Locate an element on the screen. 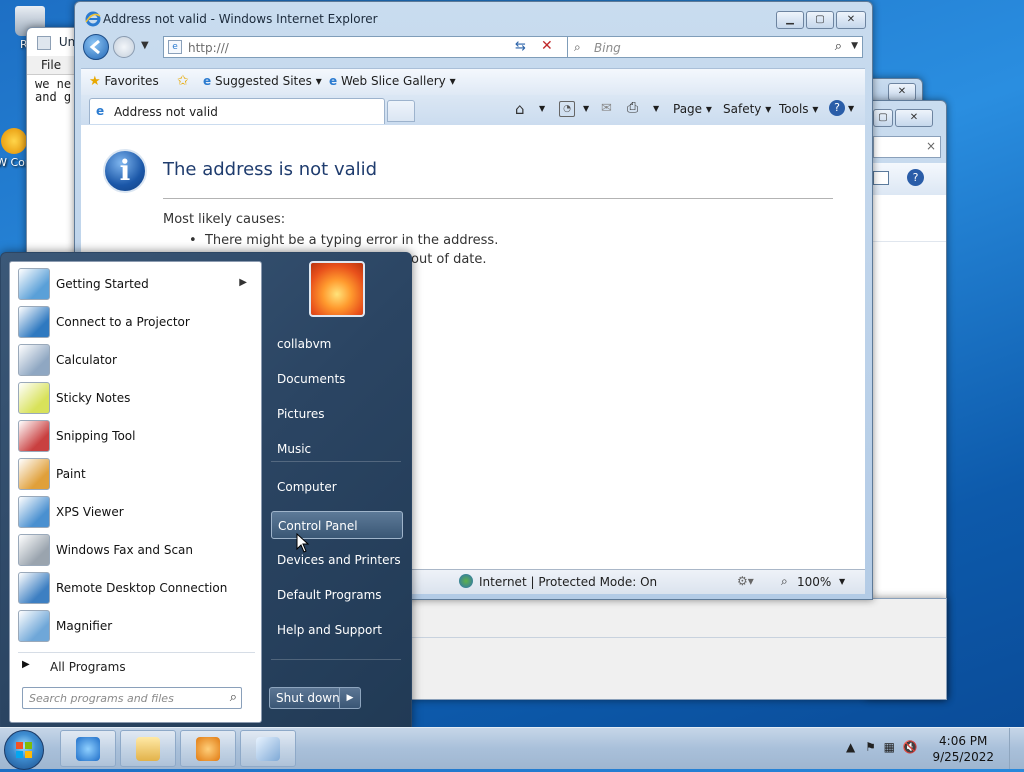  network-icon: ▦ is located at coordinates (889, 747).